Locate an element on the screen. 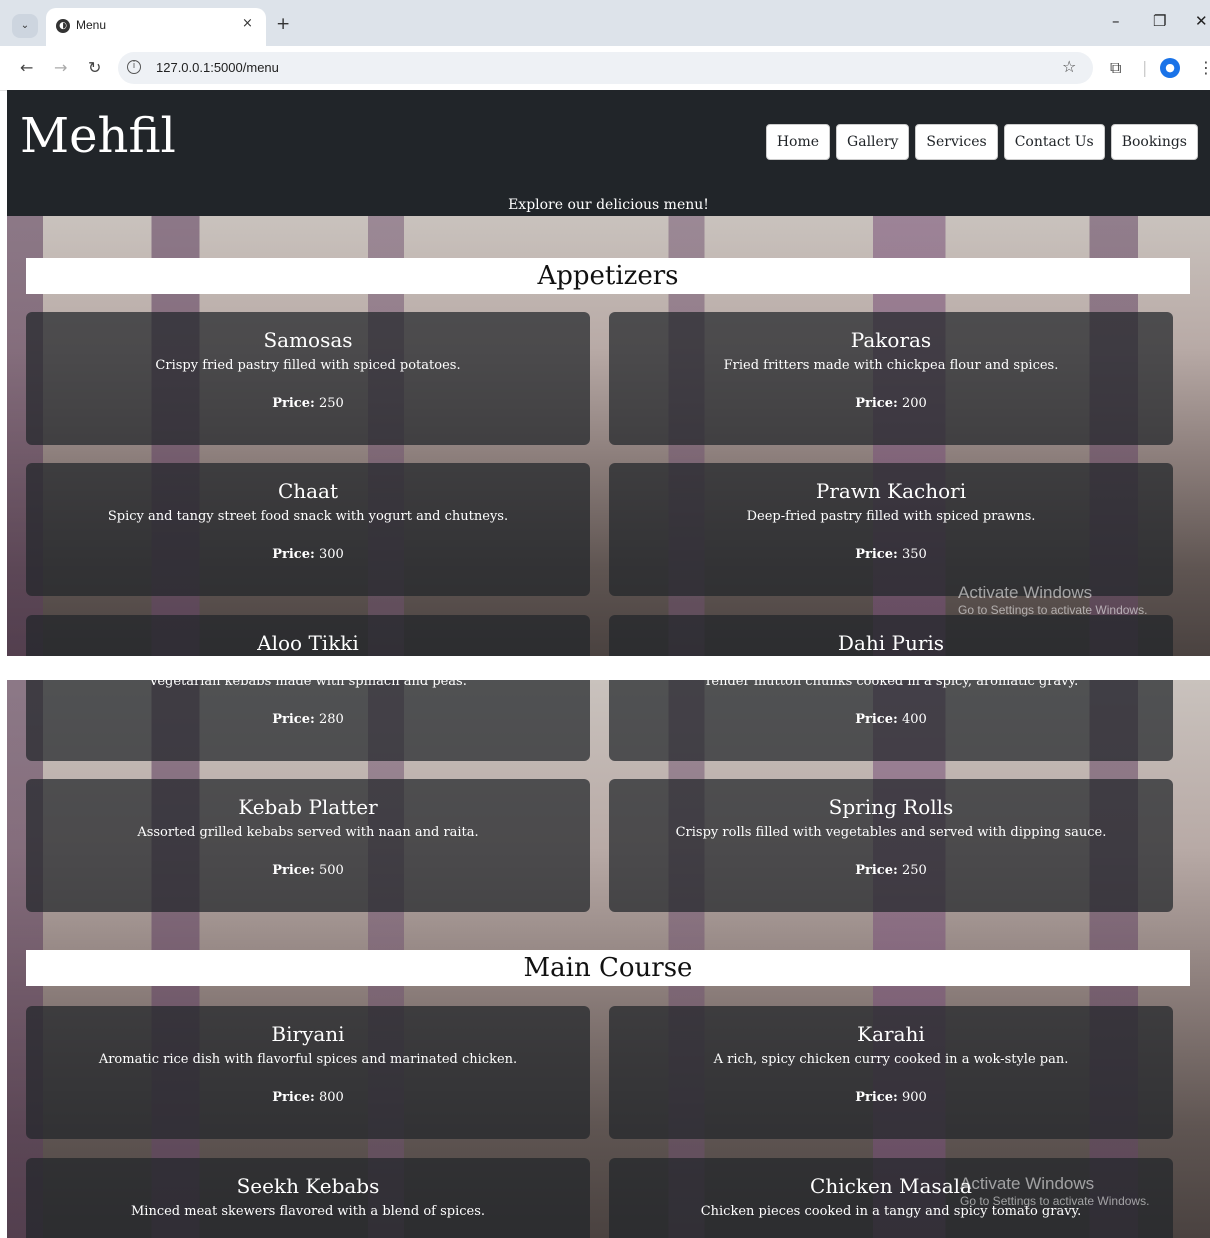 The image size is (1210, 1238). menu-card-aloo-tikki: Aloo Tikki is located at coordinates (308, 635).